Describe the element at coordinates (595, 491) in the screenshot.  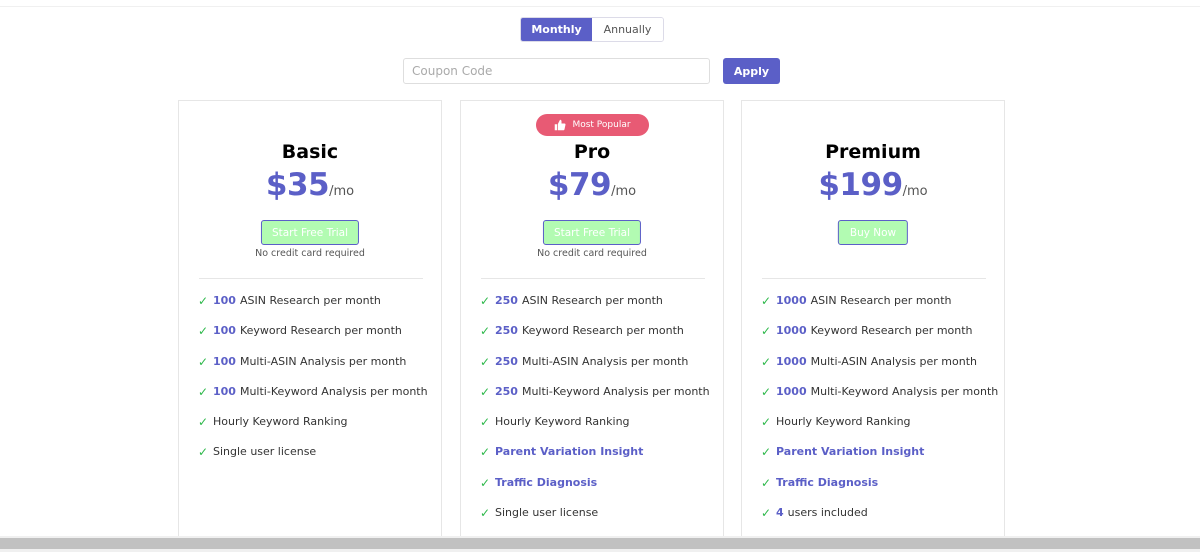
I see `feature-item: ✓ Traffic Diagnosis` at that location.